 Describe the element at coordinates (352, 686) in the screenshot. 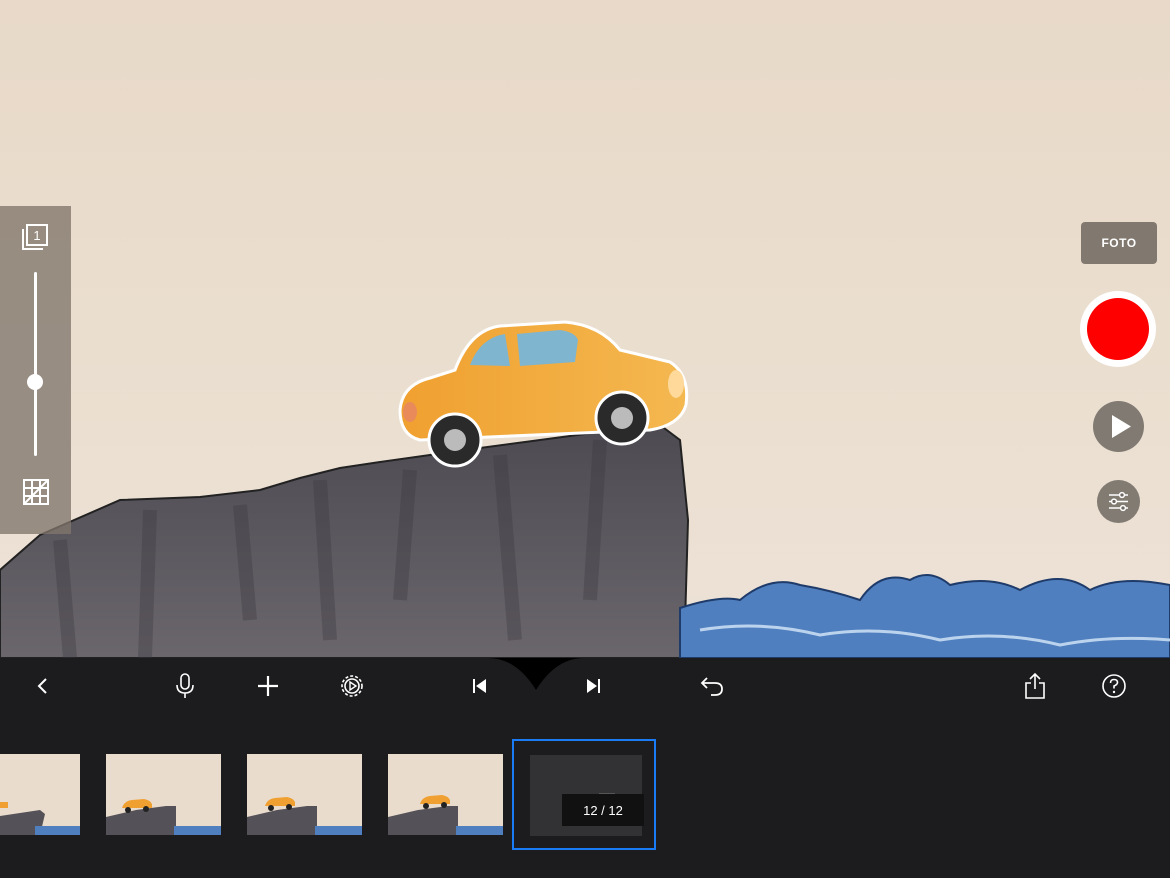

I see `settings-icon` at that location.